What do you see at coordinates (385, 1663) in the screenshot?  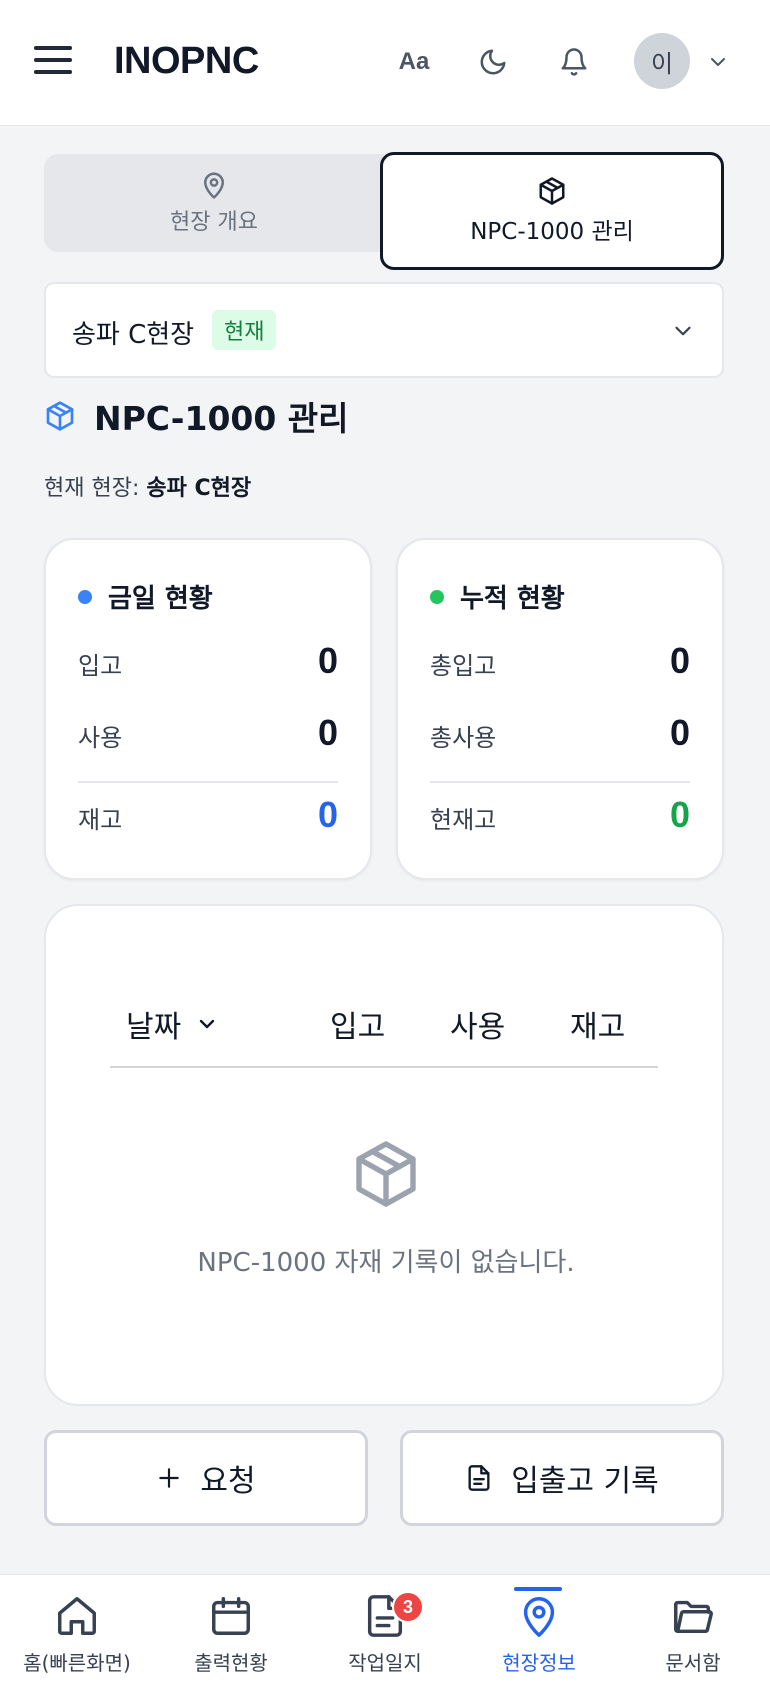 I see `nav-label: 작업일지` at bounding box center [385, 1663].